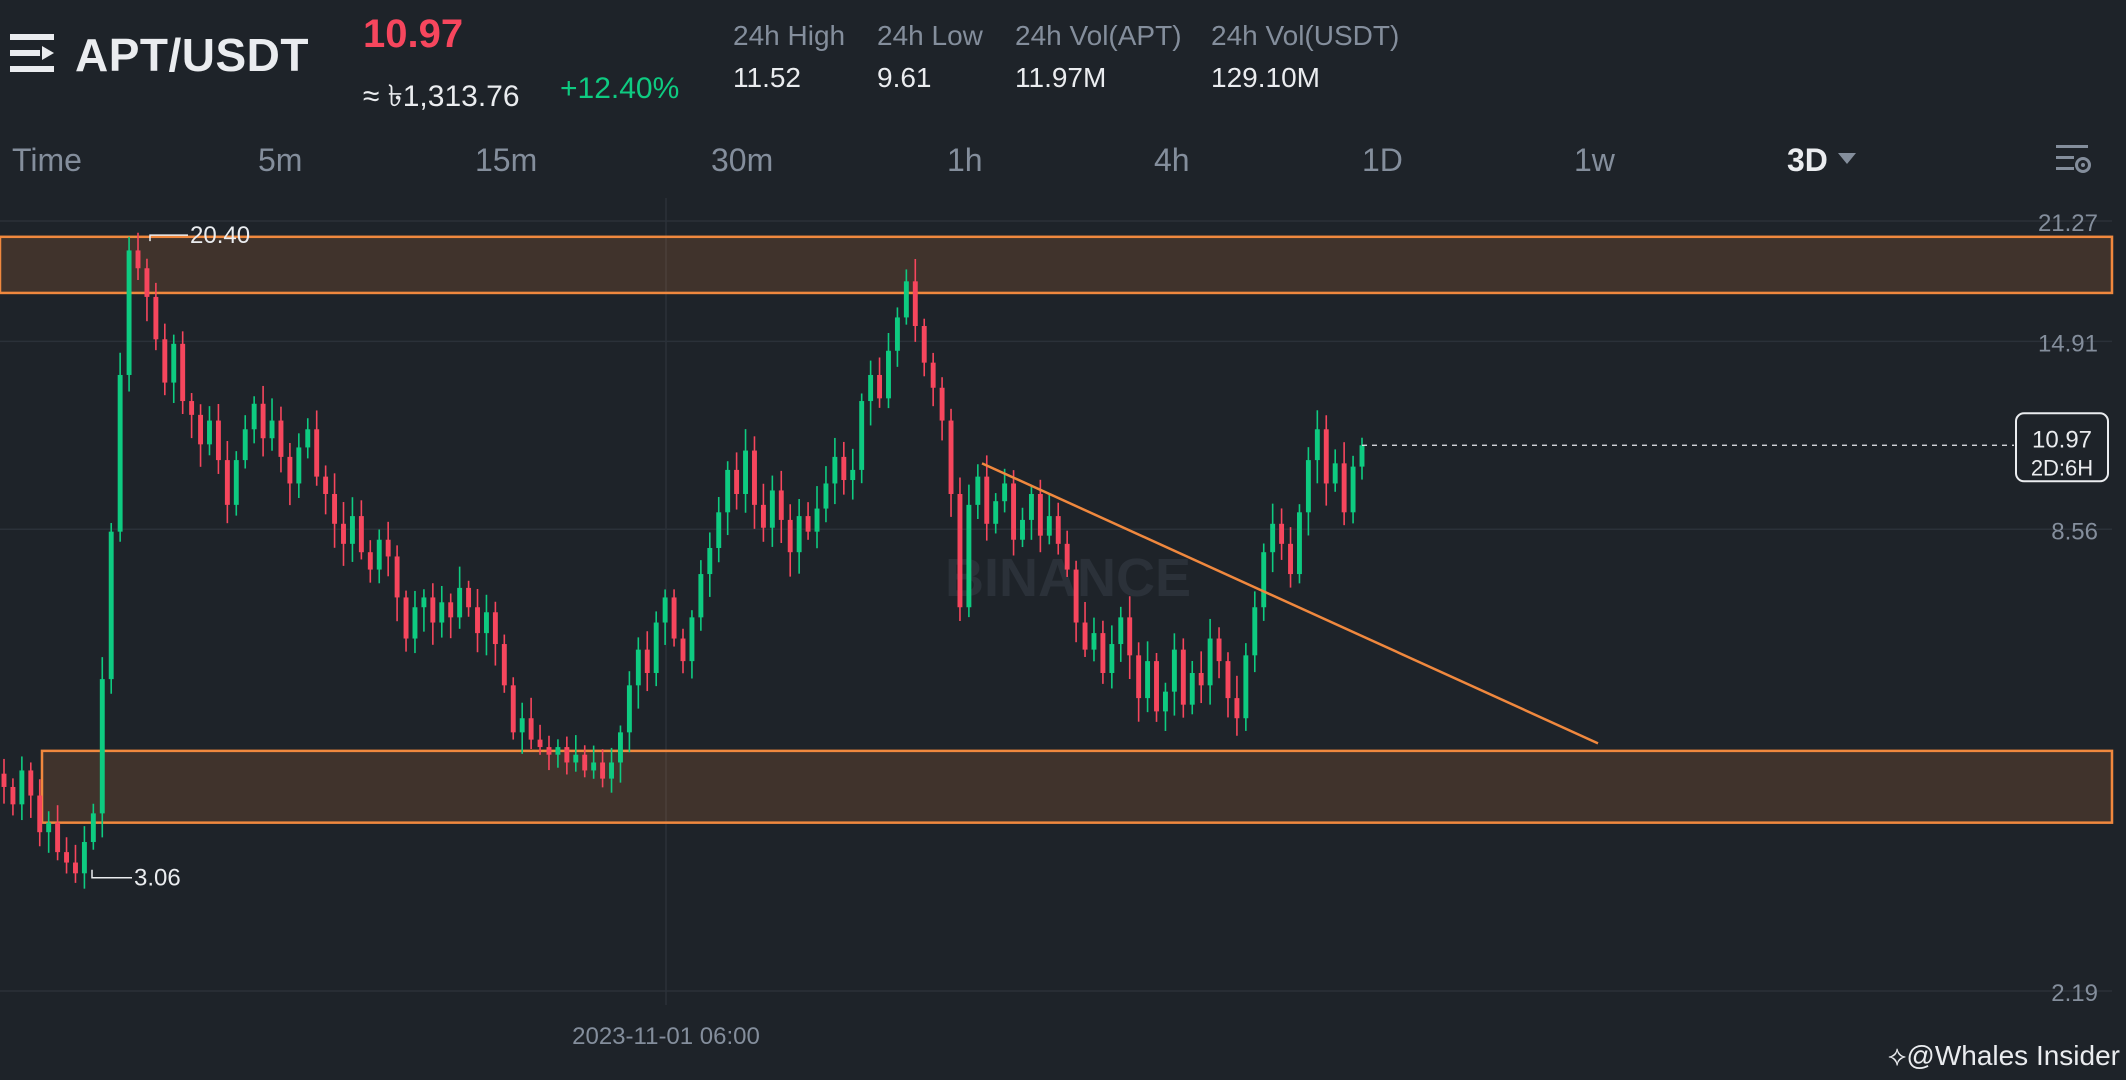 This screenshot has width=2126, height=1080. What do you see at coordinates (2013, 1055) in the screenshot?
I see `credit-text: @Whales Insider` at bounding box center [2013, 1055].